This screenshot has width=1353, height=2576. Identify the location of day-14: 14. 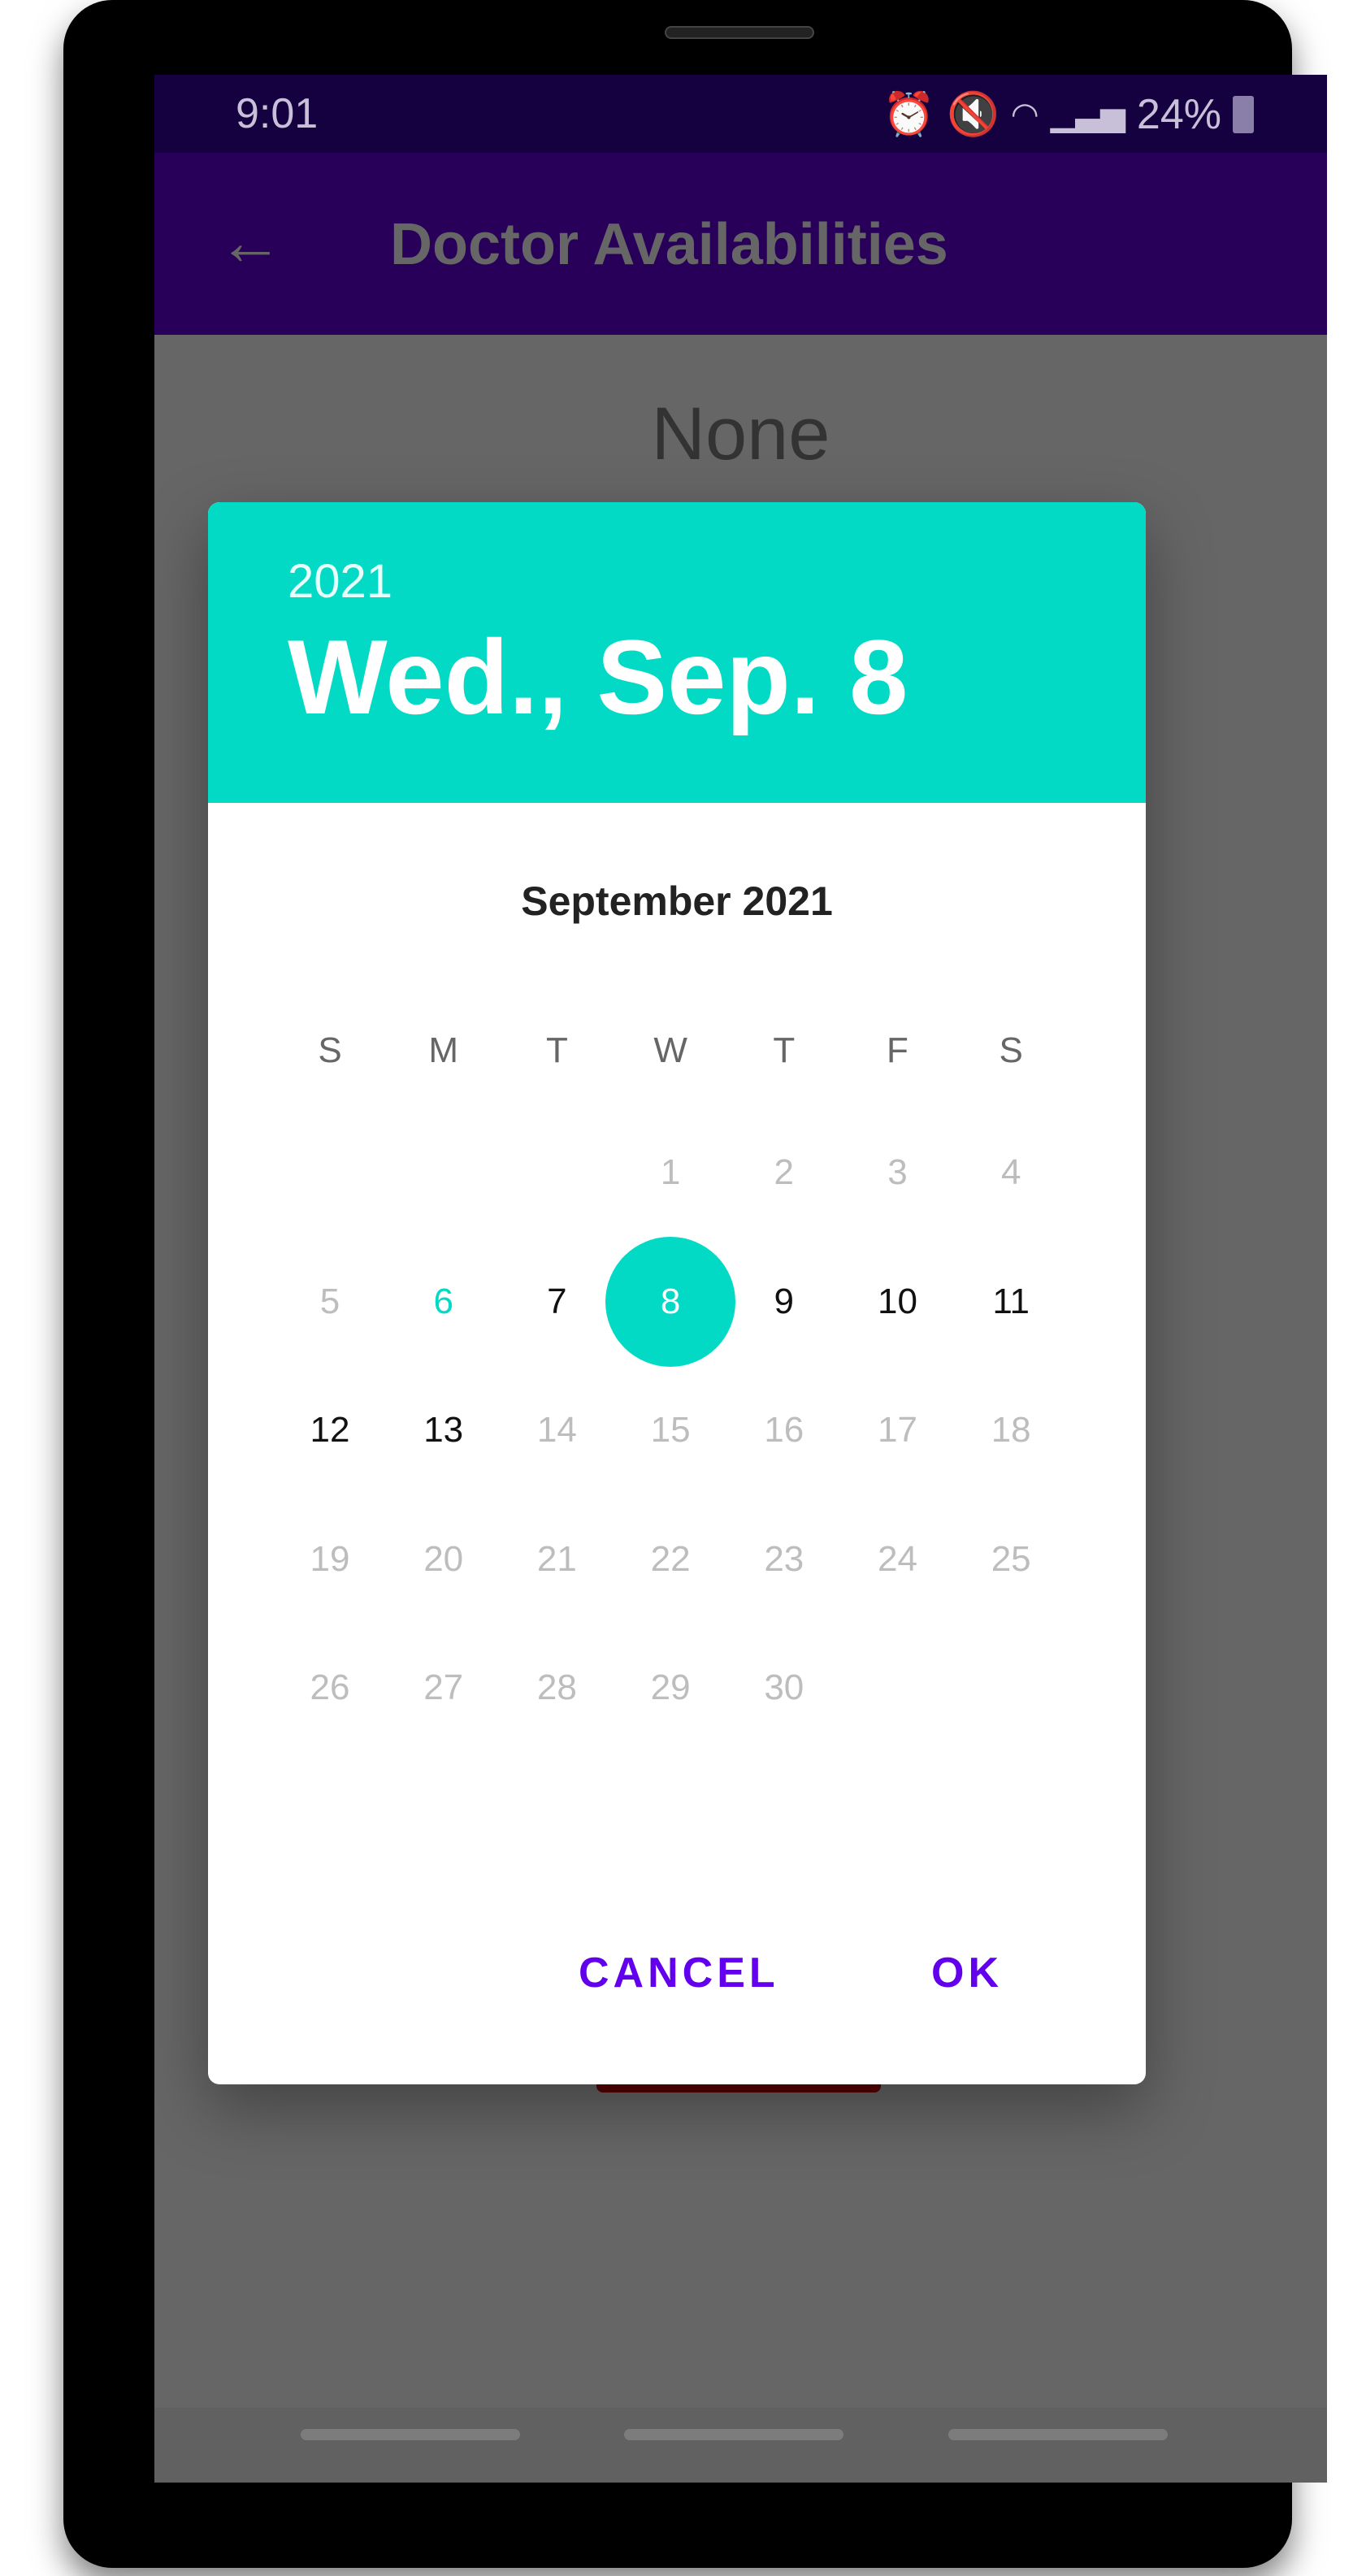
(556, 1430).